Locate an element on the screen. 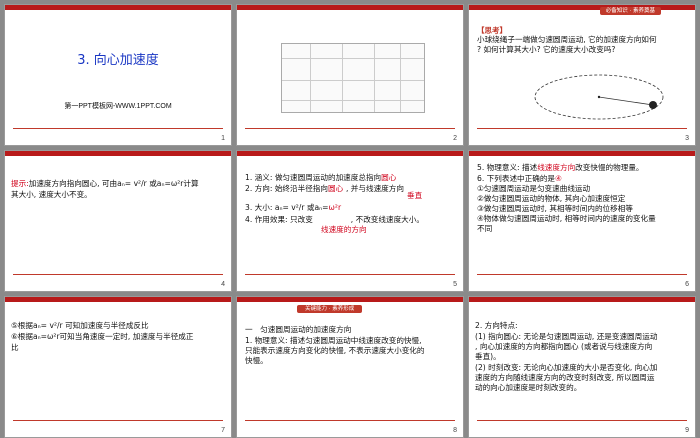  slide-number: 7 is located at coordinates (223, 430).